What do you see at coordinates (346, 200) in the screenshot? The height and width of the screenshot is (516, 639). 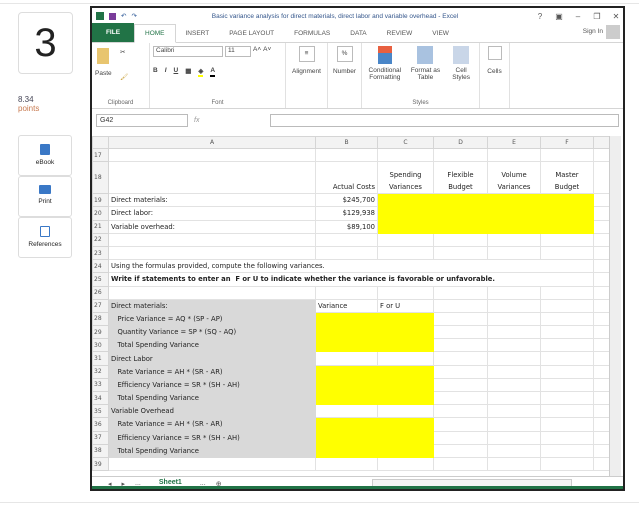 I see `cell-b19: $245,700` at bounding box center [346, 200].